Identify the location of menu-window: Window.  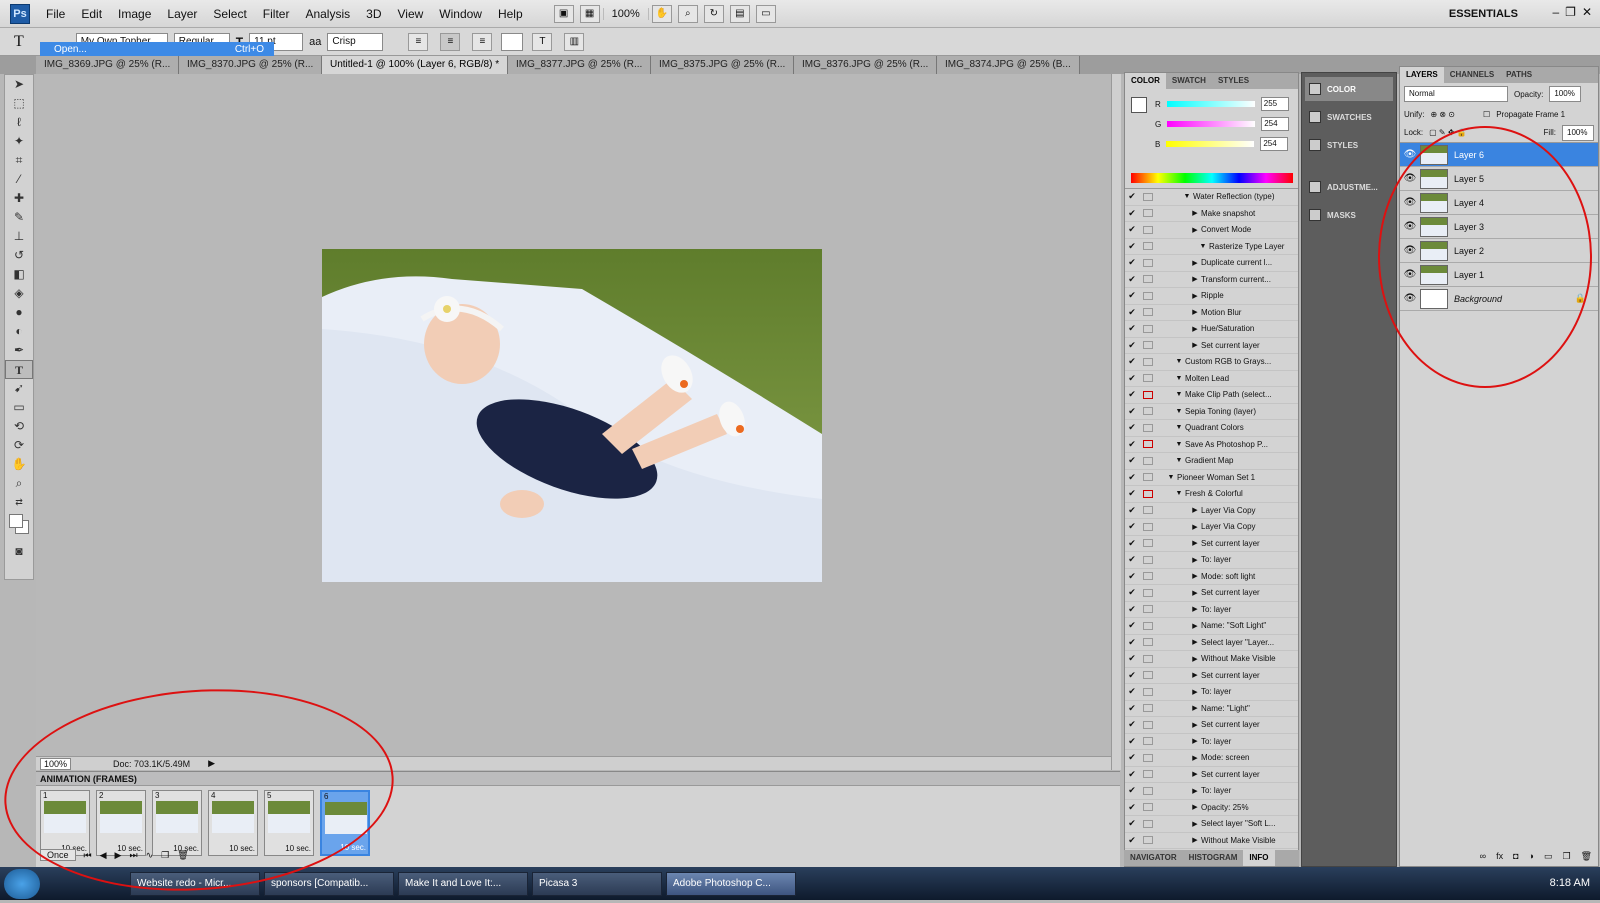
(460, 14).